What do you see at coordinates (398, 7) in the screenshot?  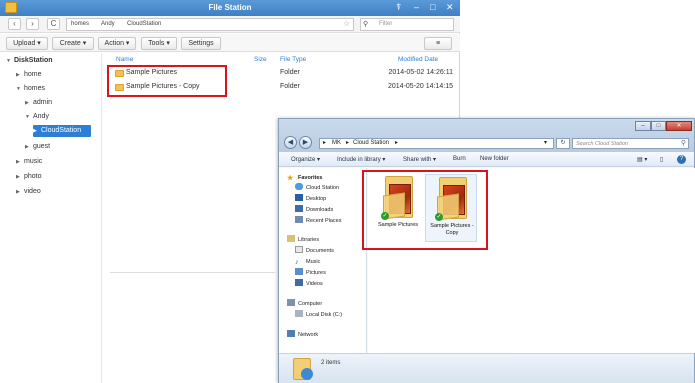 I see `pin-icon: ⍒` at bounding box center [398, 7].